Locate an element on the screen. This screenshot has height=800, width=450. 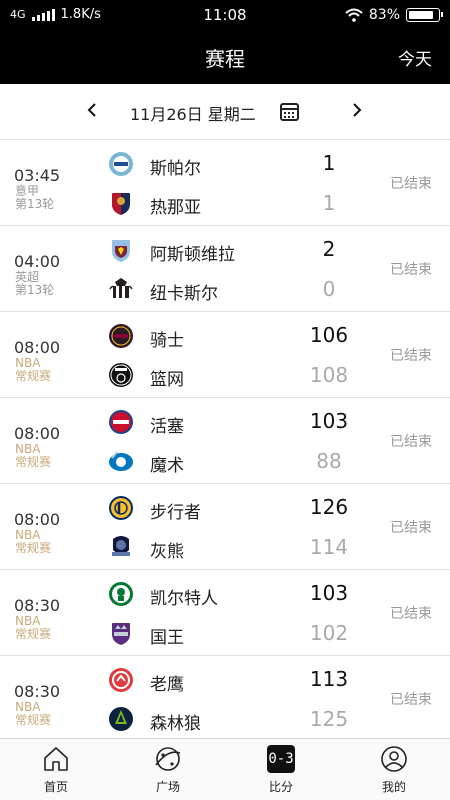
away-team-name: 热那亚 is located at coordinates (175, 208).